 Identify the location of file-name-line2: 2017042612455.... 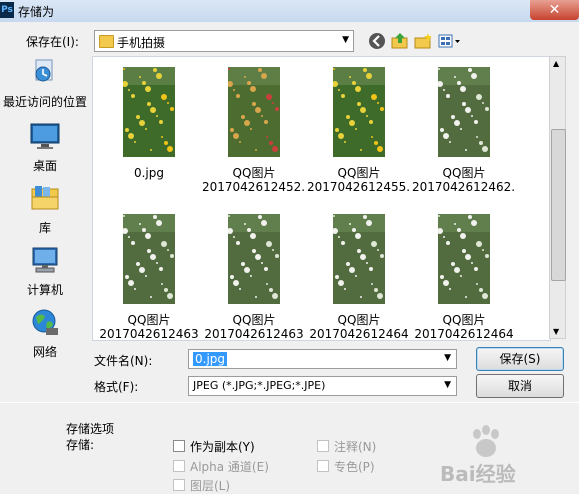
(359, 187).